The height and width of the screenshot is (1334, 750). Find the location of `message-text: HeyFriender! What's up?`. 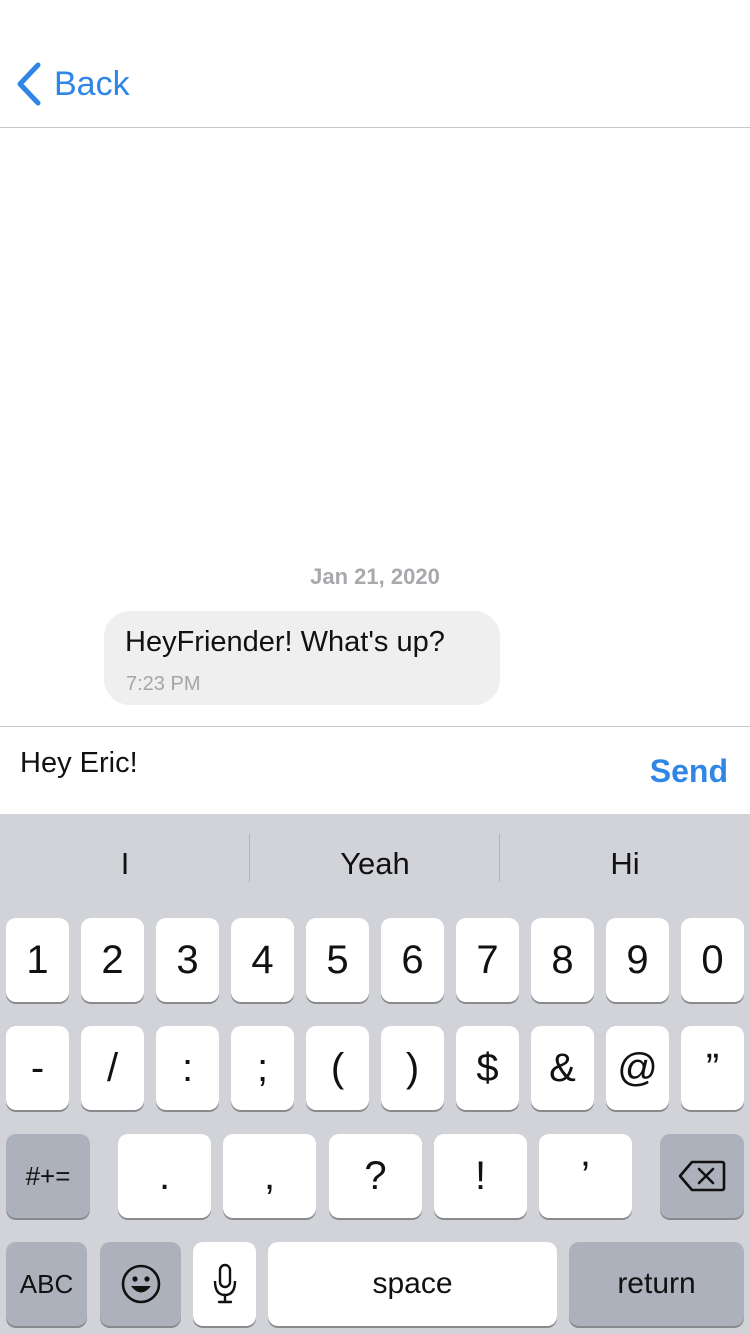

message-text: HeyFriender! What's up? is located at coordinates (285, 642).